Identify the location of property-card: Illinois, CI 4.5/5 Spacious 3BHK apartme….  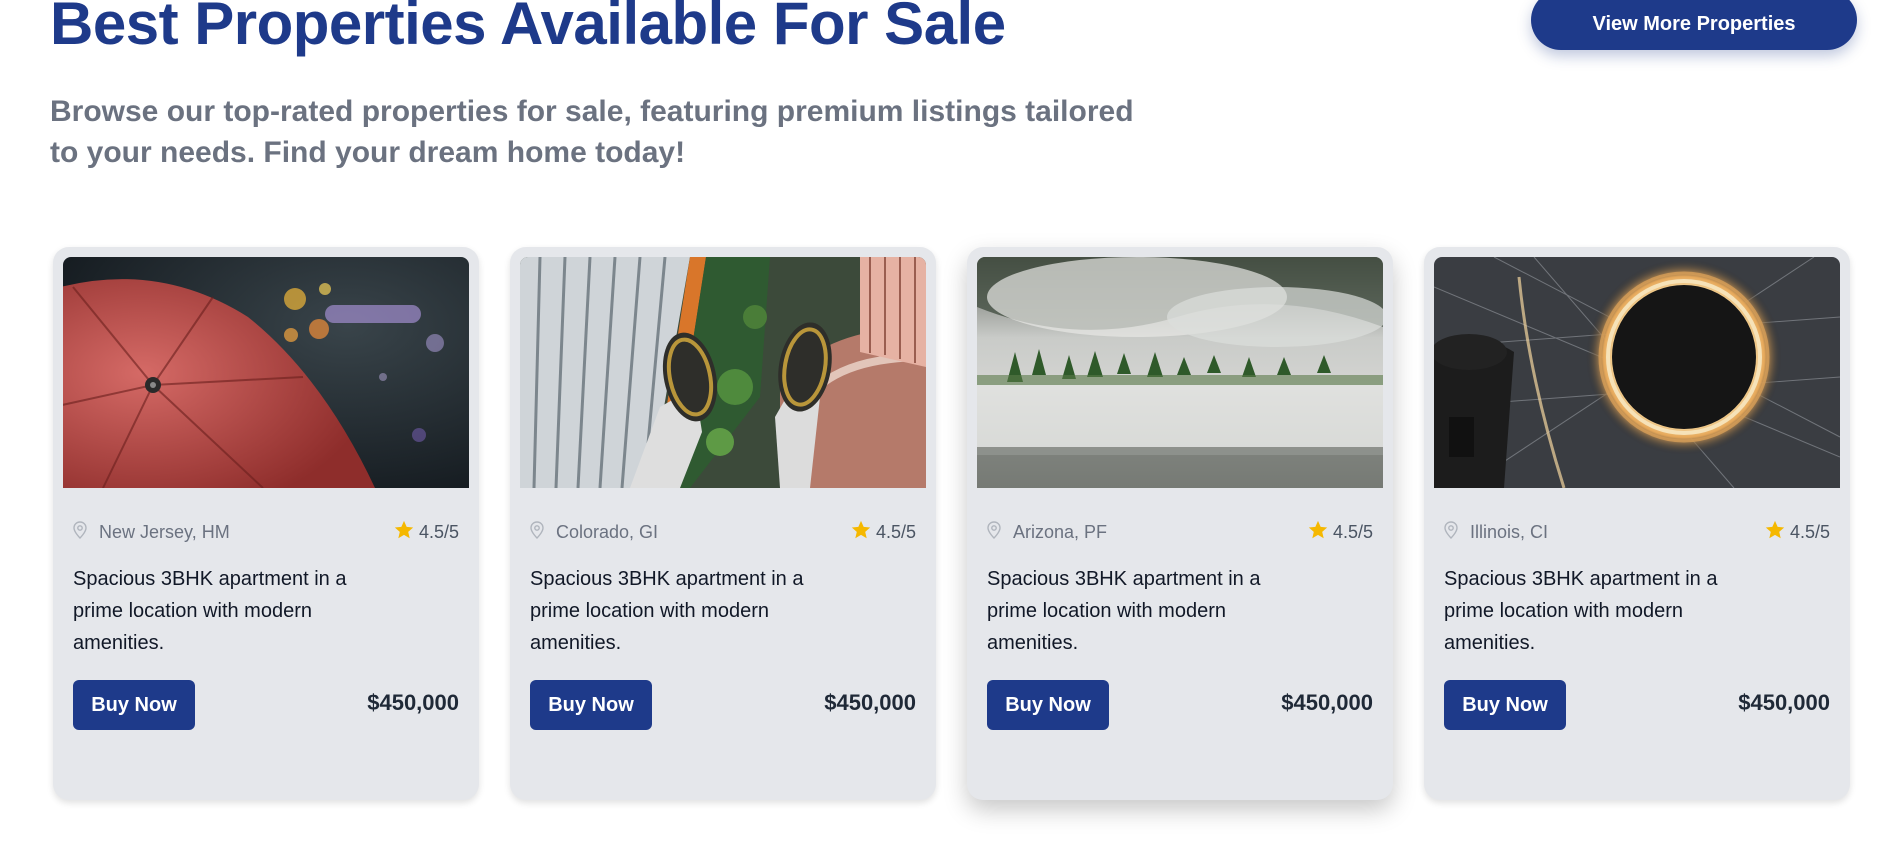
(1637, 523).